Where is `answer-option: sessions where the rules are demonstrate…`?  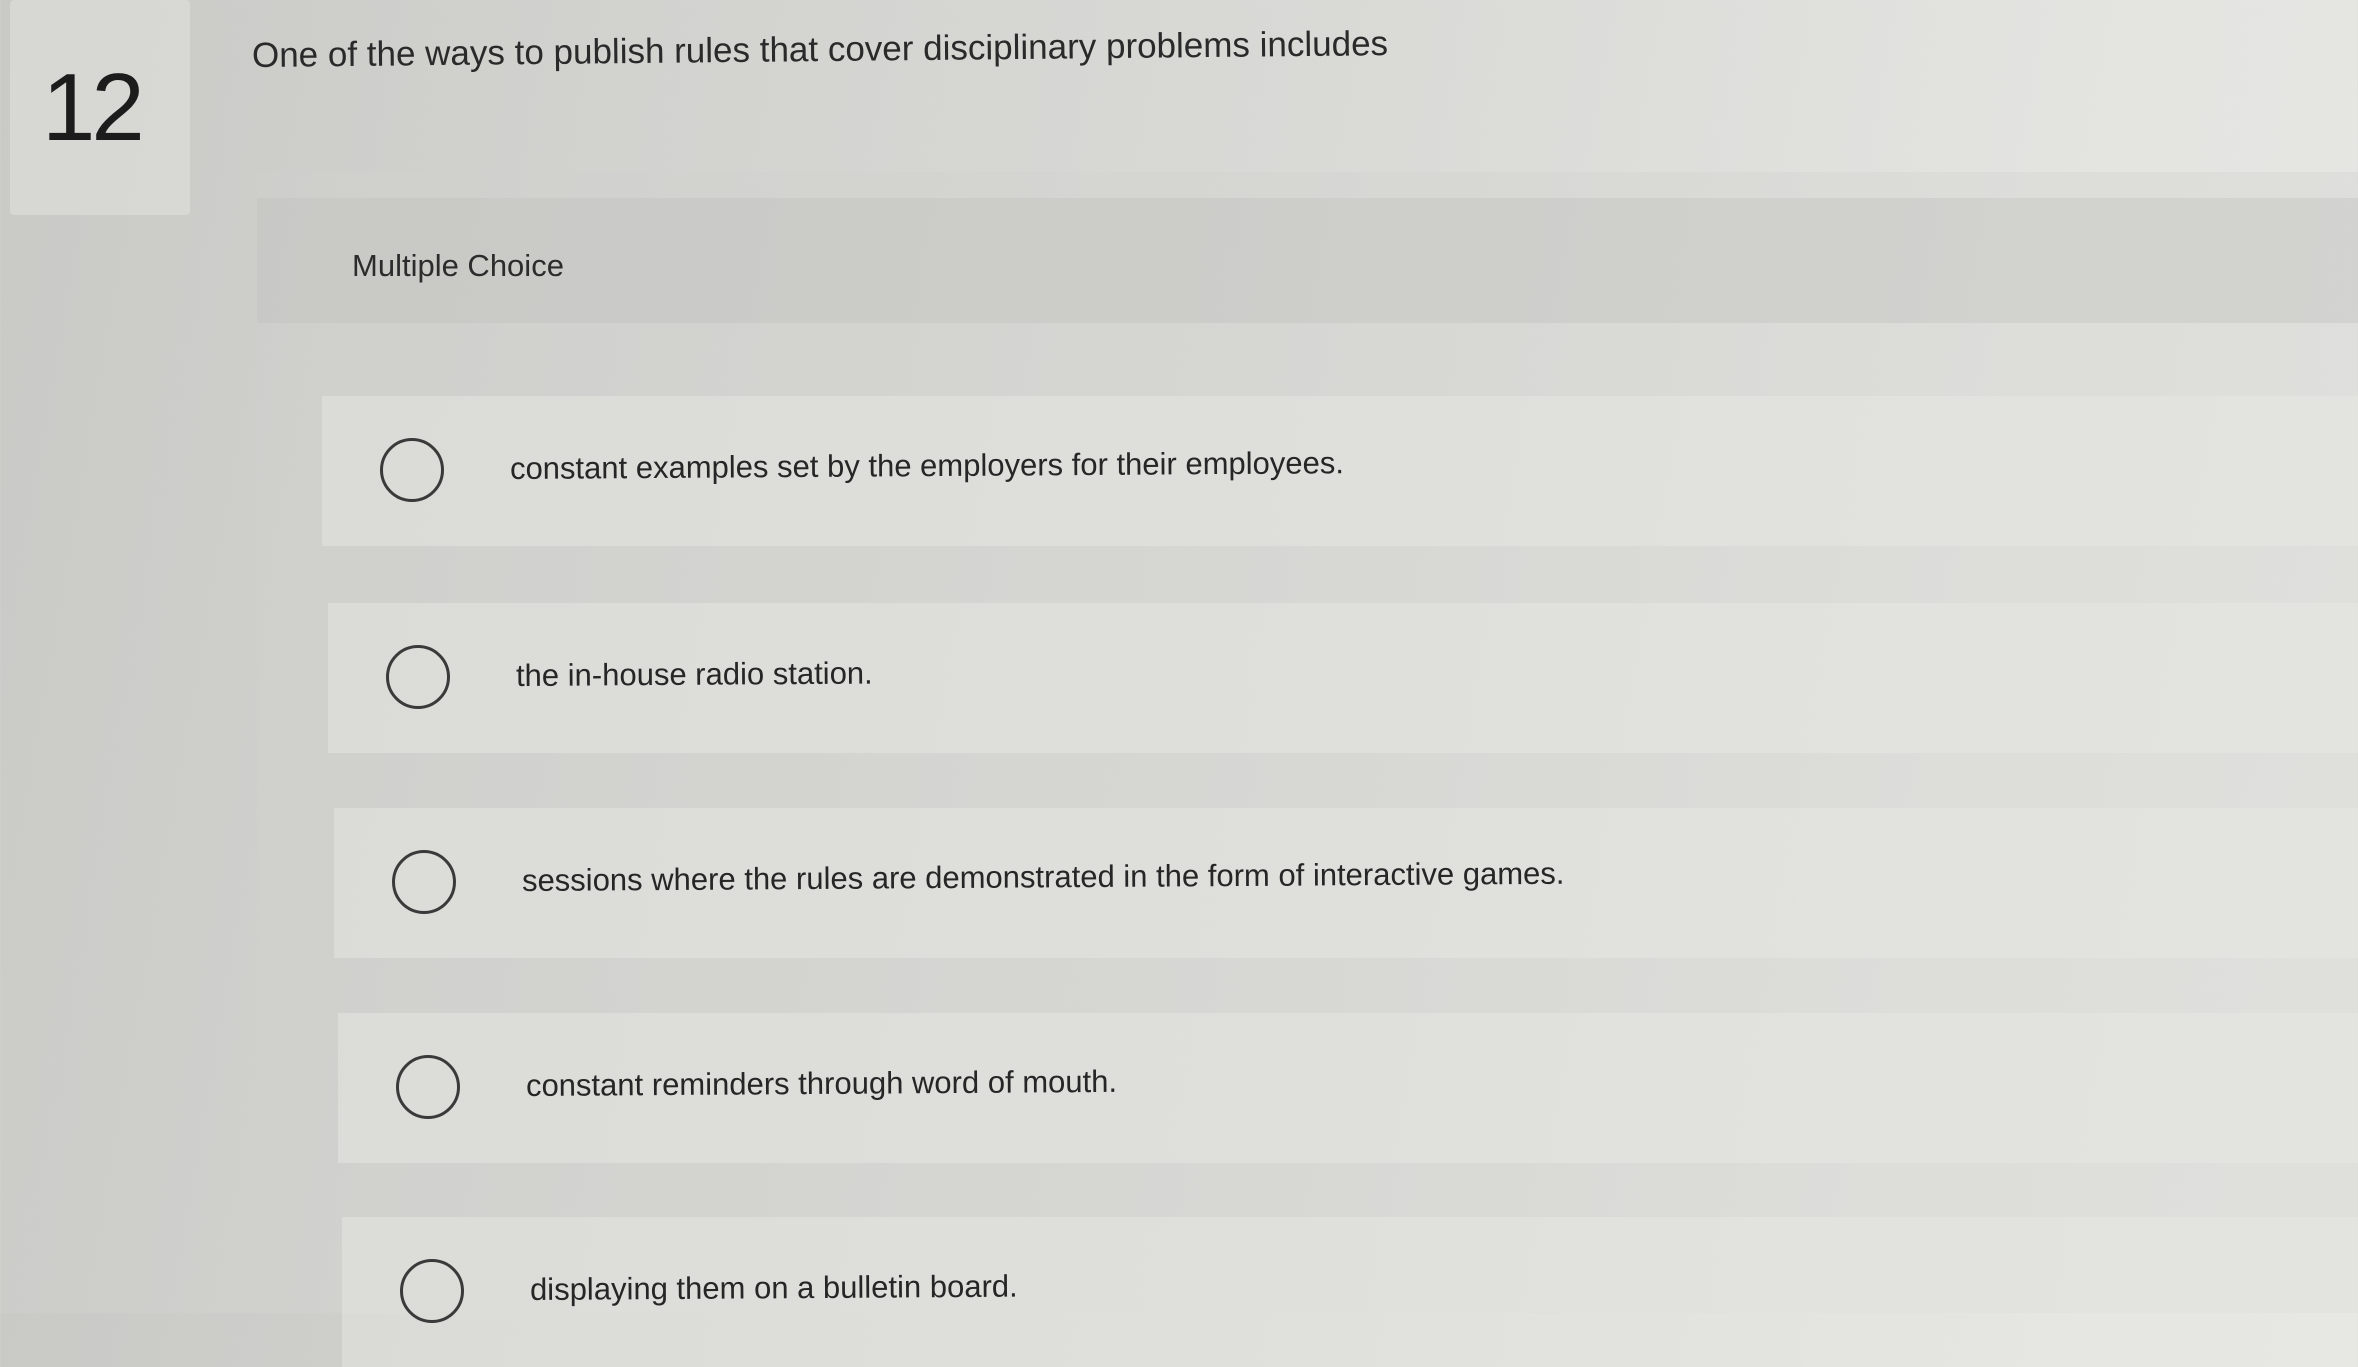 answer-option: sessions where the rules are demonstrate… is located at coordinates (1346, 883).